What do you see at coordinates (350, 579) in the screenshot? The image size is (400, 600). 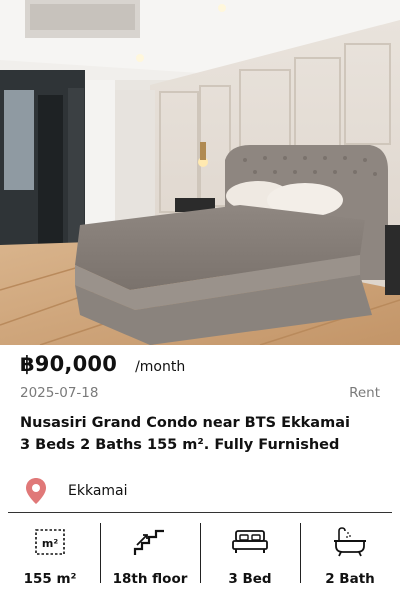 I see `feature-bath-label: 2 Bath` at bounding box center [350, 579].